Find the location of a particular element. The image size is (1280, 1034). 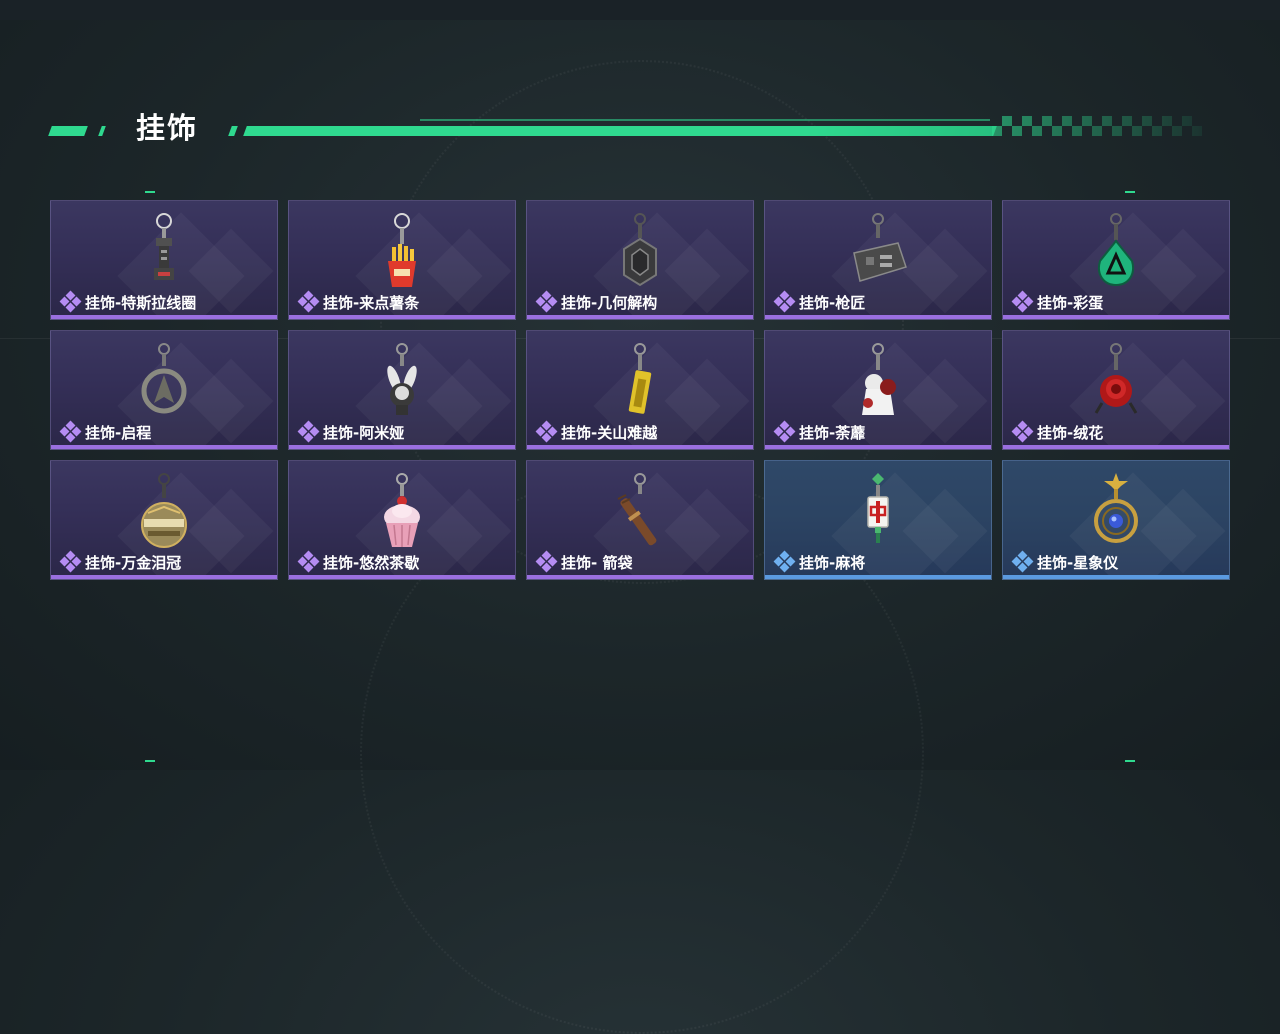

card-label: 挂饰-几何解构 is located at coordinates (596, 301).